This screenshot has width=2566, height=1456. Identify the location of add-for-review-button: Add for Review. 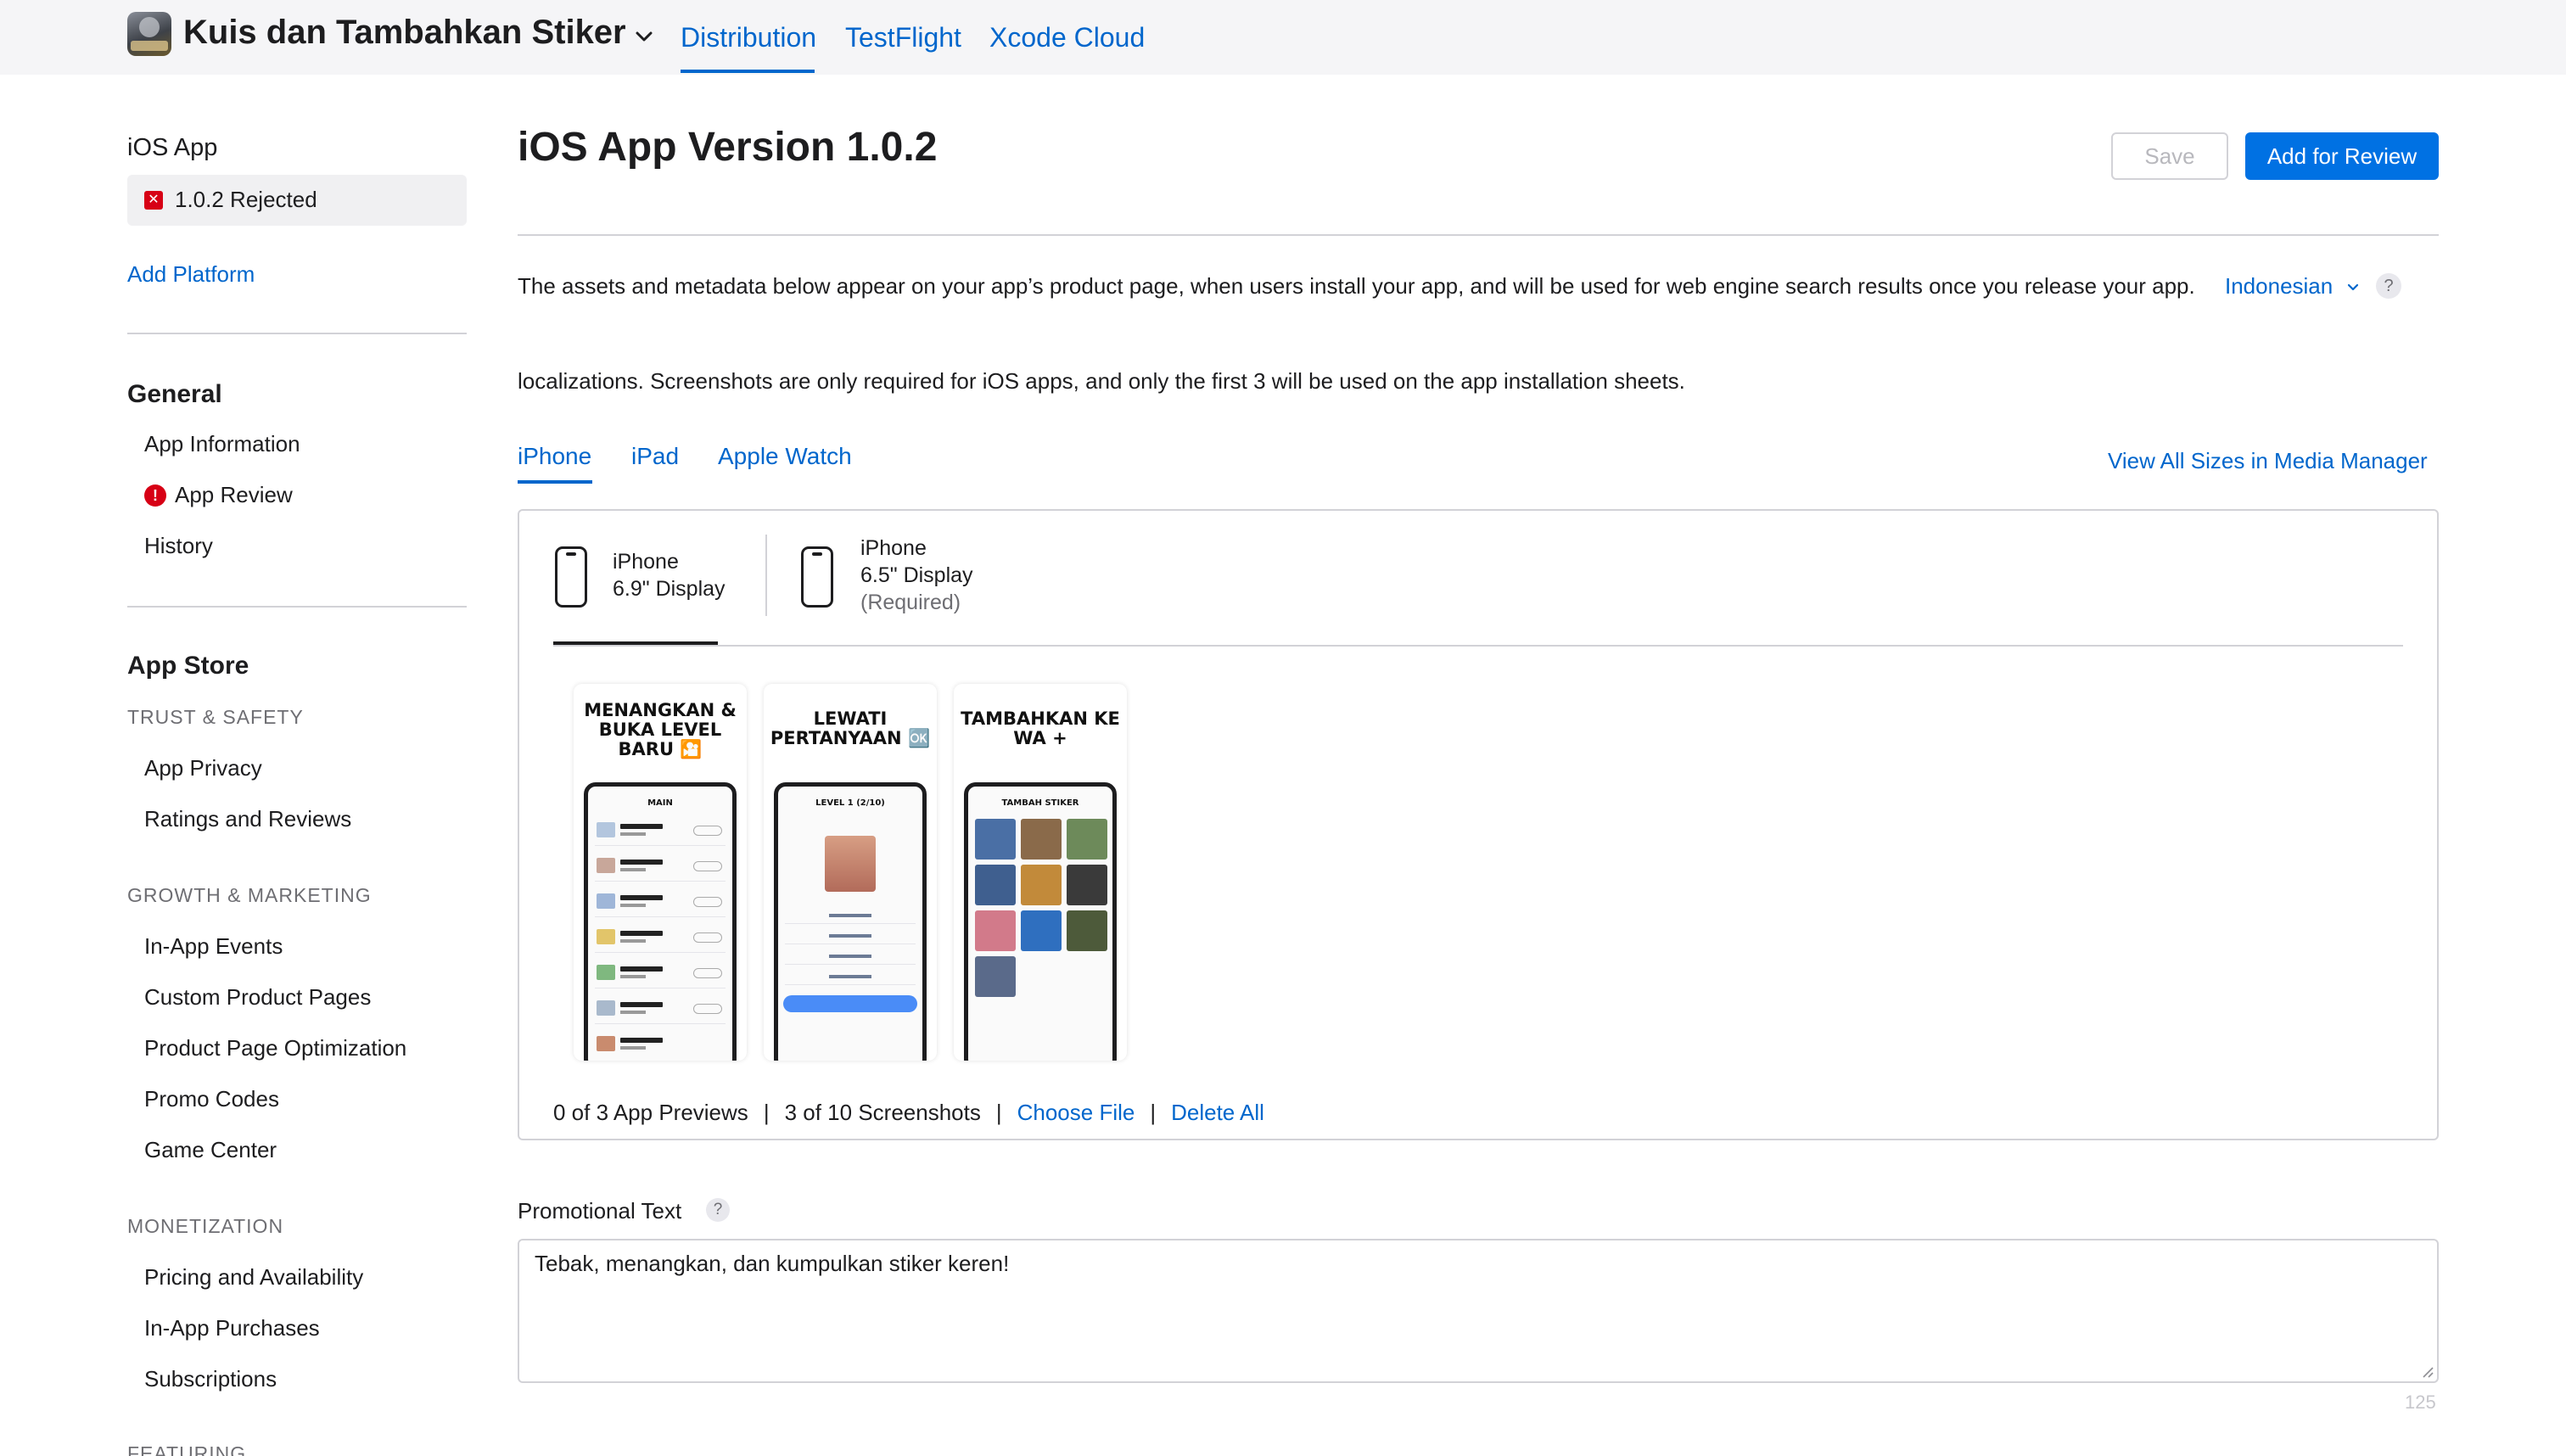
(2342, 156).